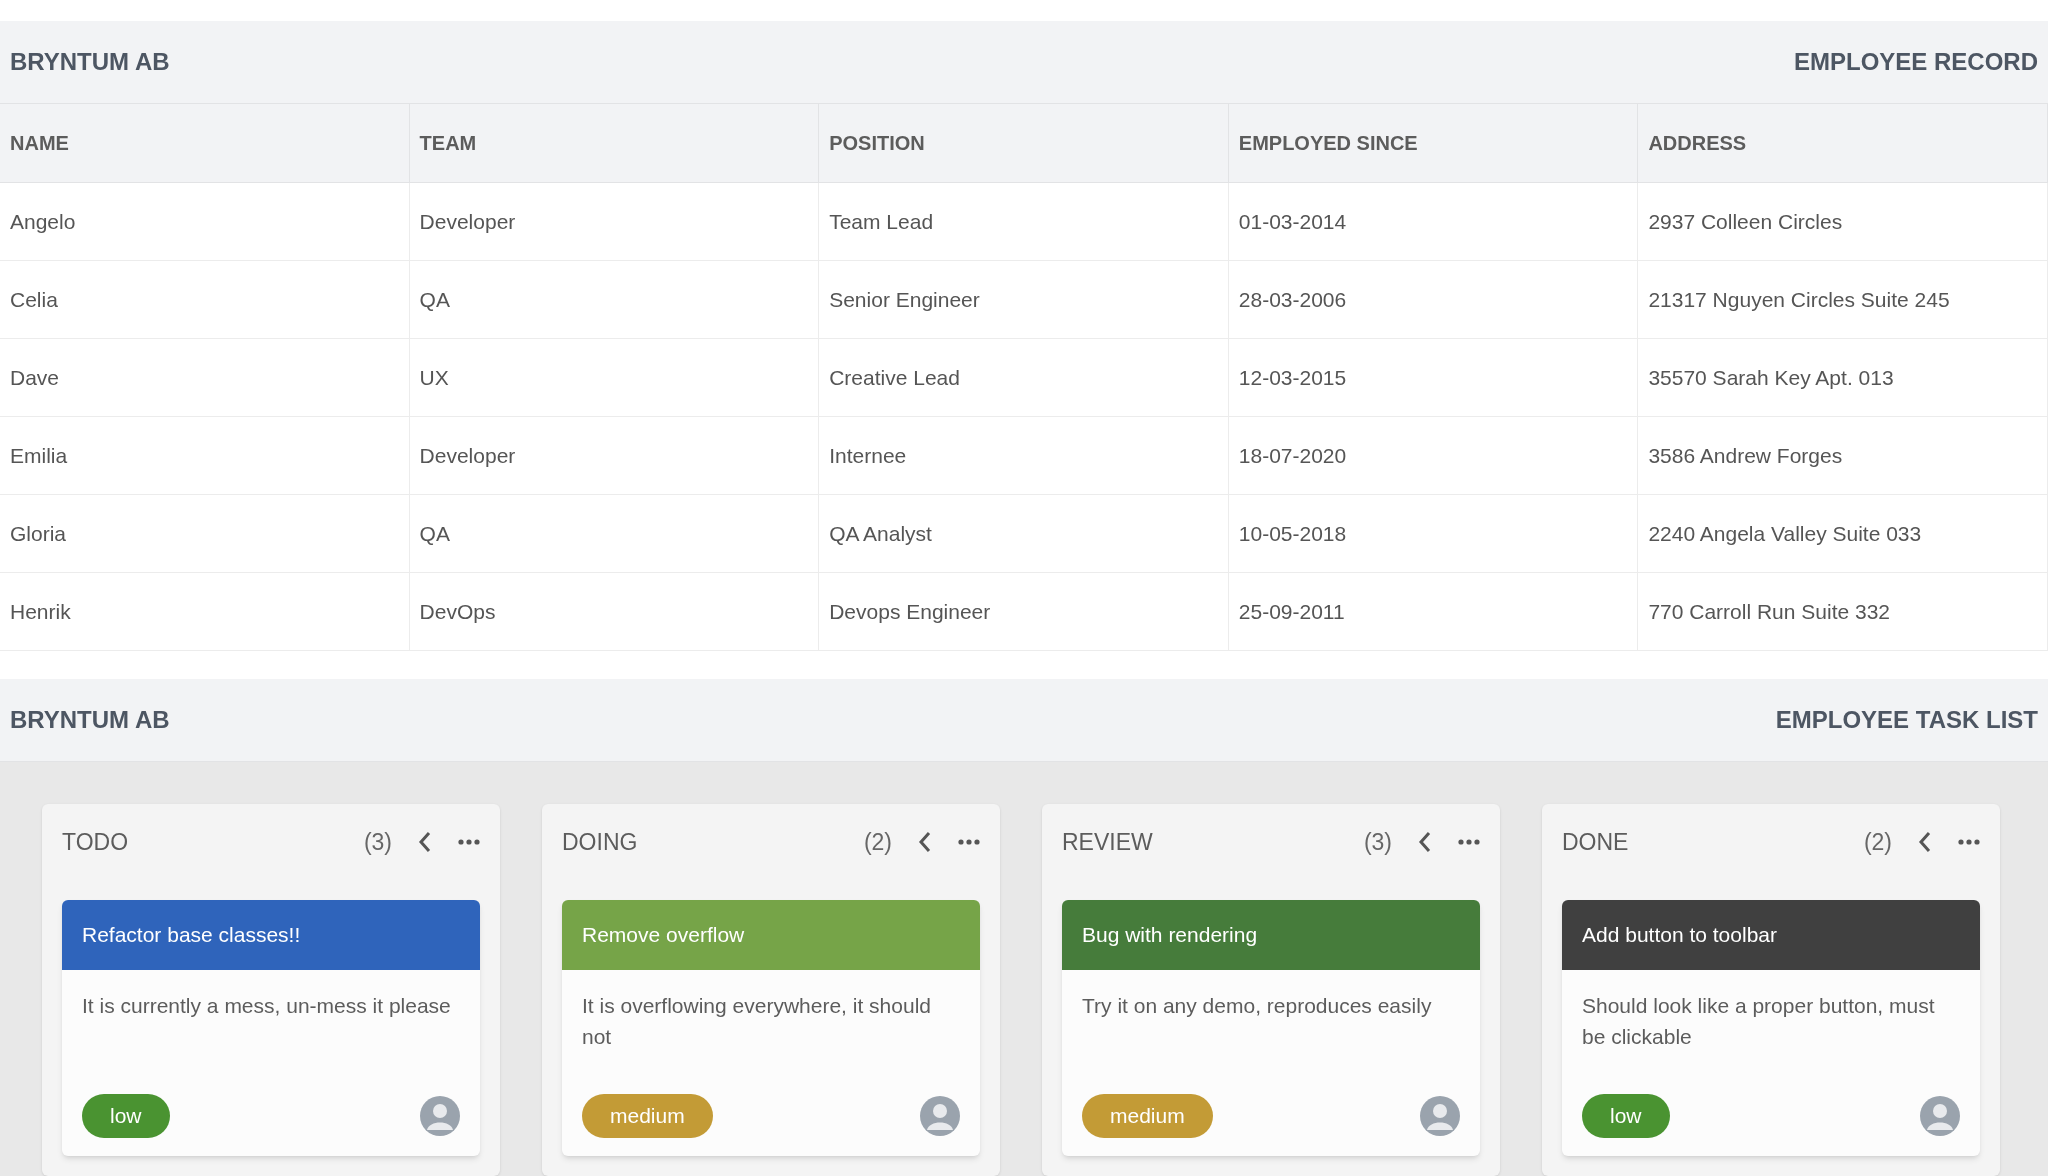  I want to click on table-cell: Team Lead, so click(1024, 222).